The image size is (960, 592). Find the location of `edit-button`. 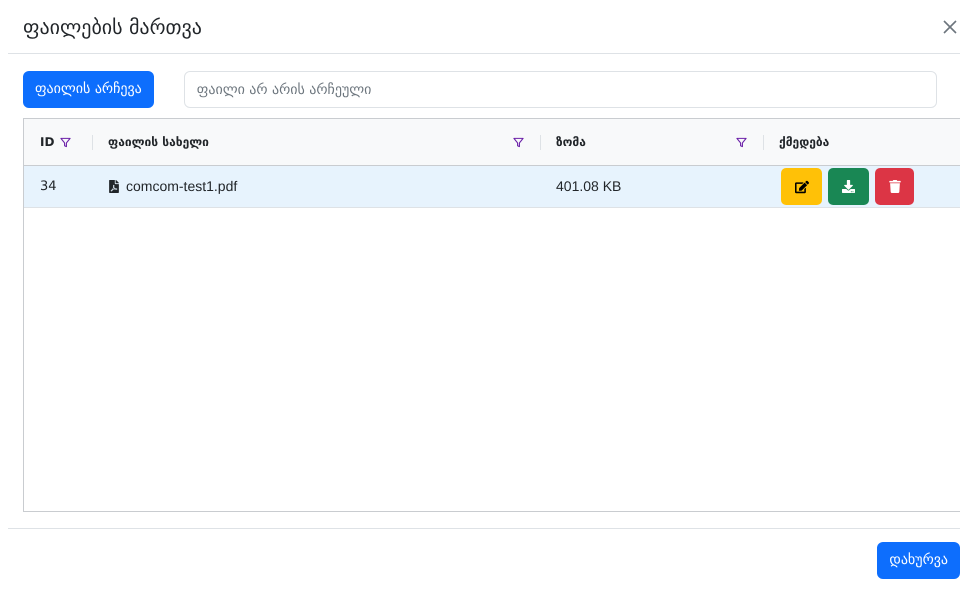

edit-button is located at coordinates (801, 186).